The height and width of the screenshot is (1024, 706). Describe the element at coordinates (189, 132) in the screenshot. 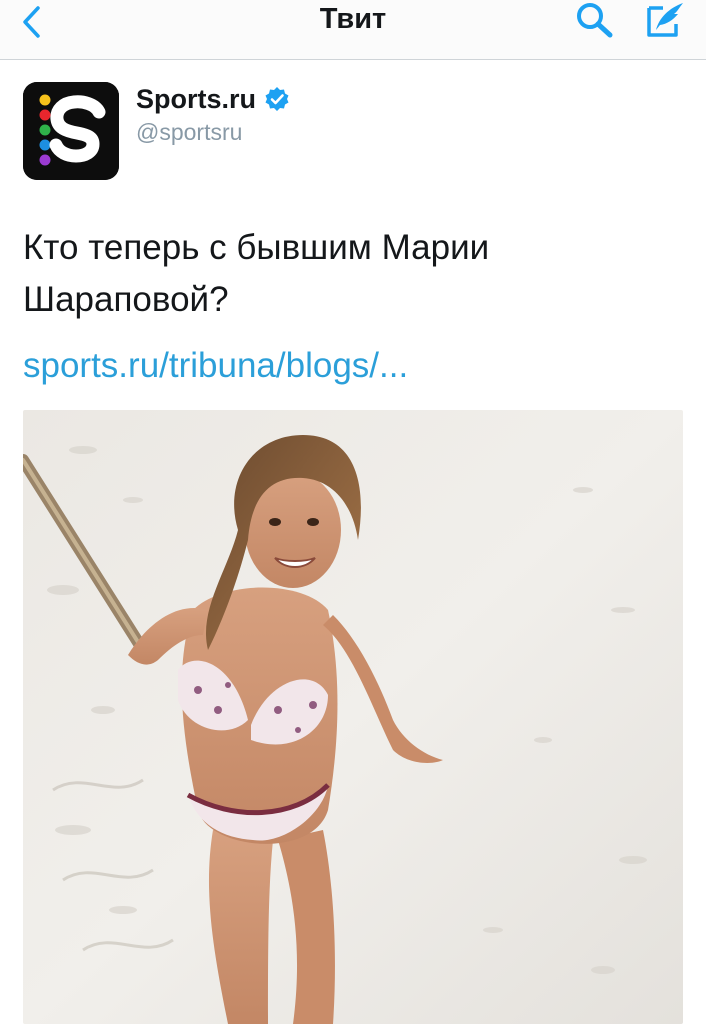

I see `author-handle: @sportsru` at that location.